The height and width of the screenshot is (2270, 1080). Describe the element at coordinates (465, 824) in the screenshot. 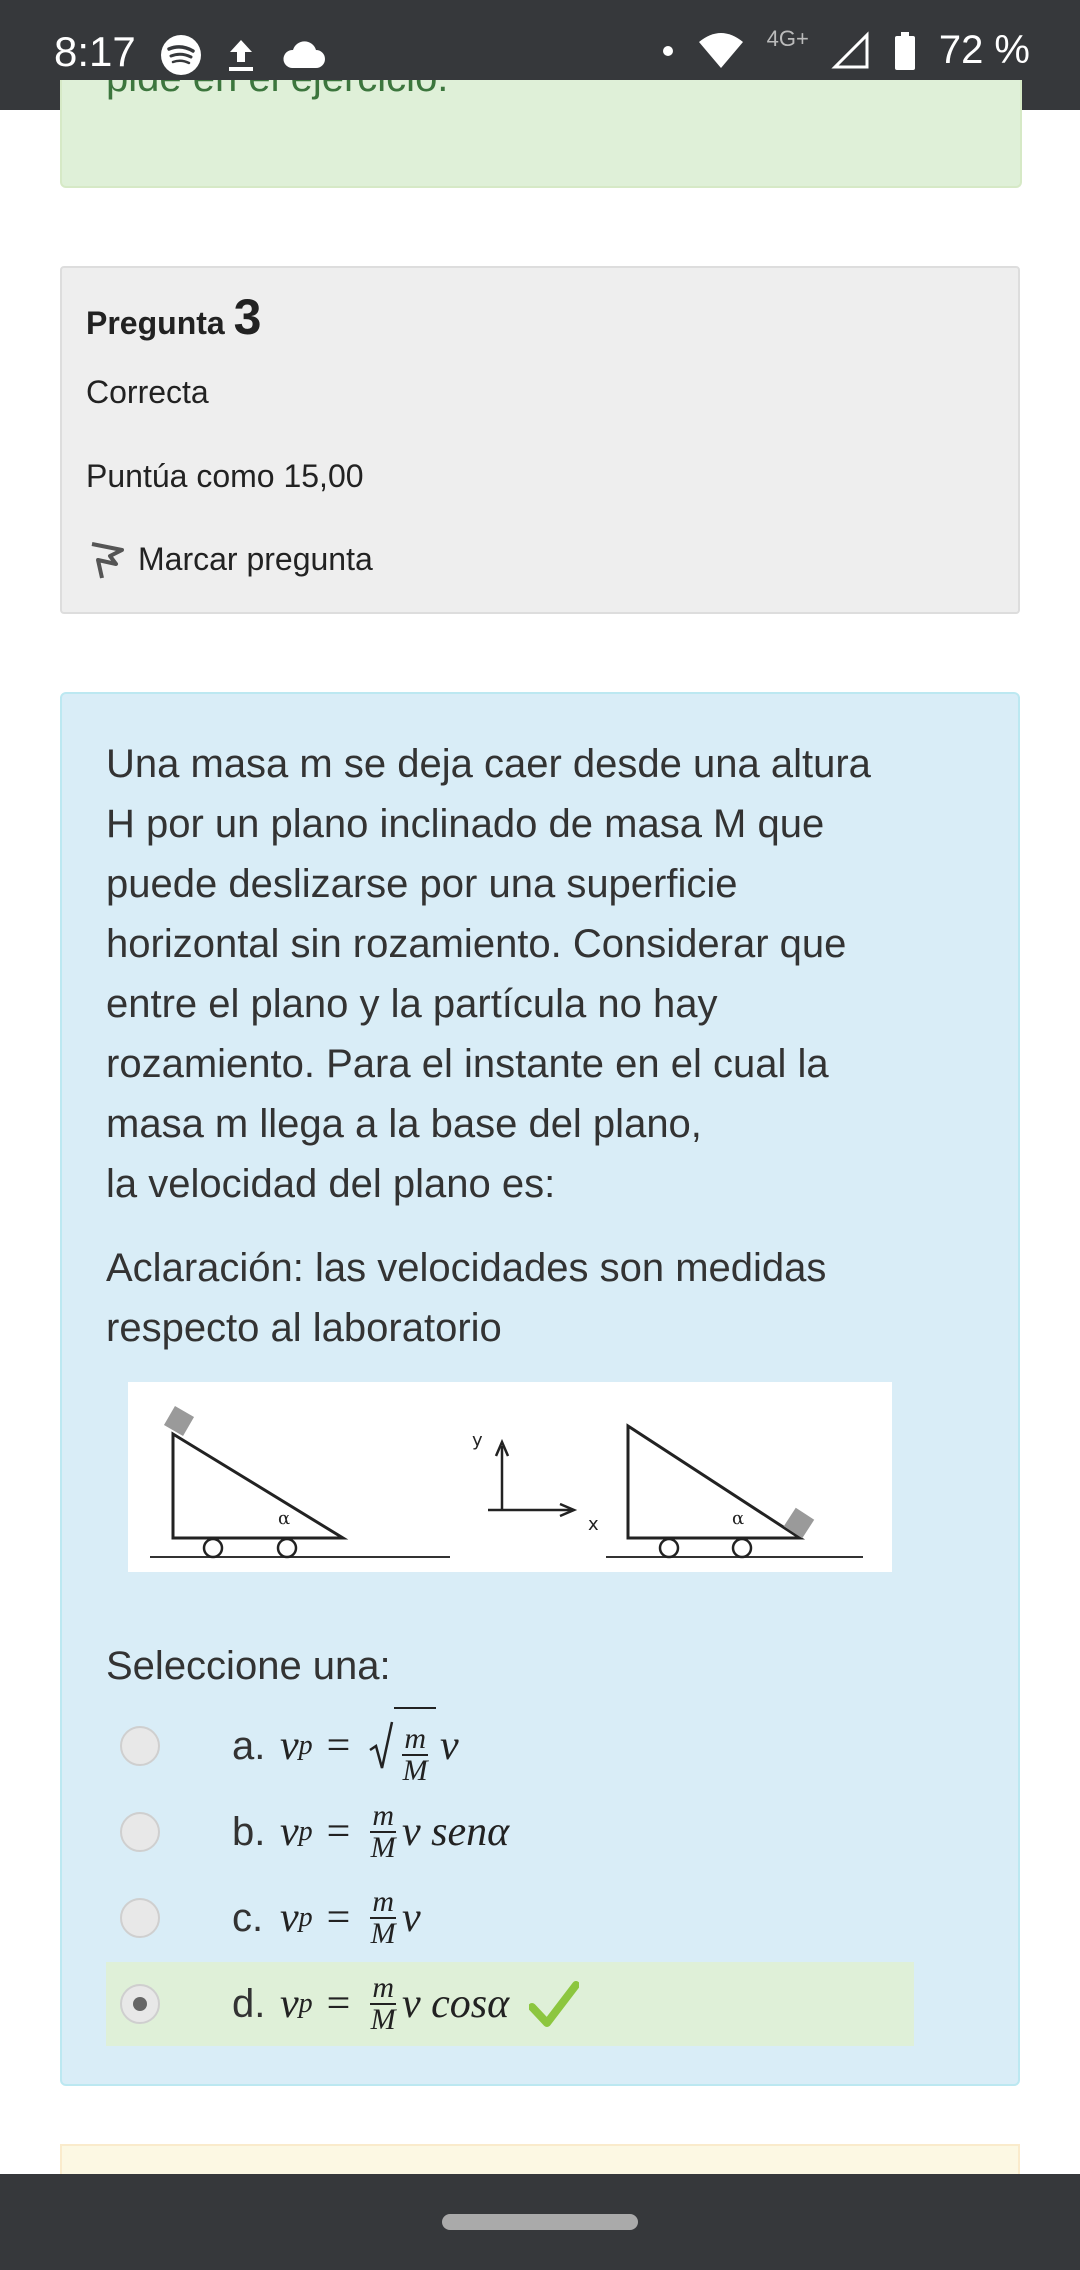

I see `question-text-line: H por un plano inclinado de masa M que` at that location.